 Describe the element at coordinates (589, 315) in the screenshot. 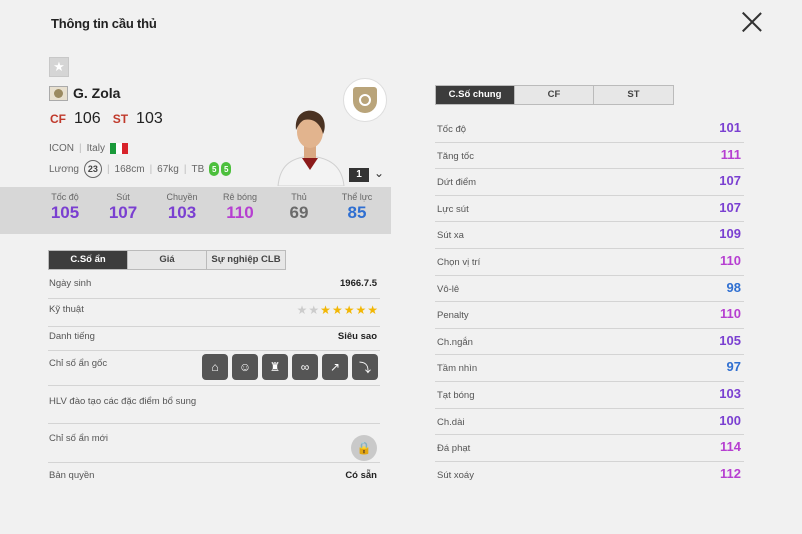

I see `list-item: Penalty 110` at that location.